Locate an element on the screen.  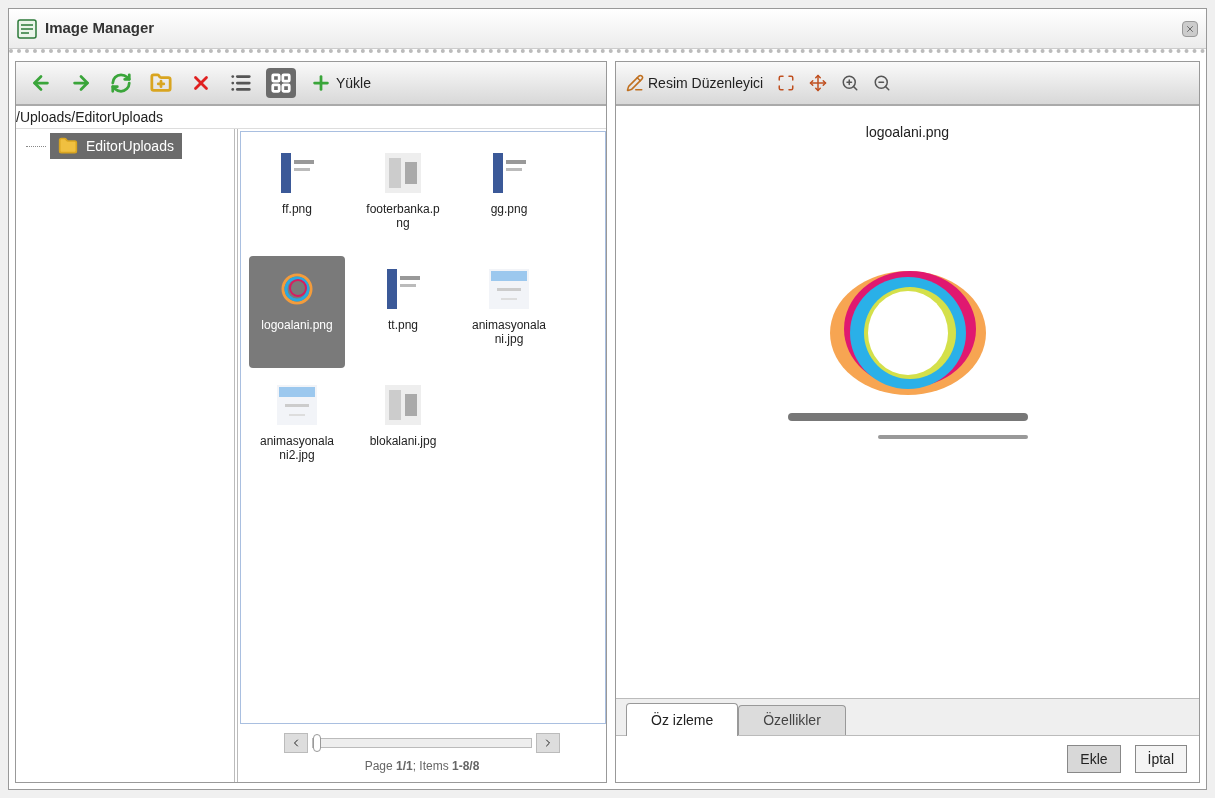
close-button is located at coordinates (1190, 28).